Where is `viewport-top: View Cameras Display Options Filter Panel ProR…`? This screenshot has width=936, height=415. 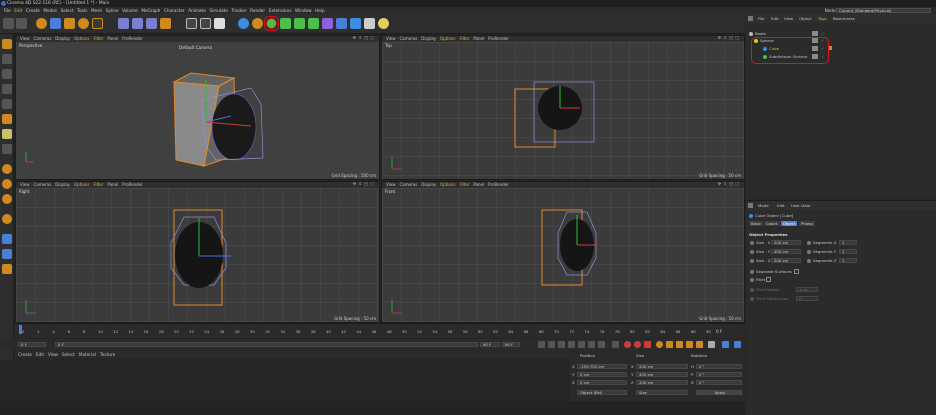
viewport-top: View Cameras Display Options Filter Panel ProR… is located at coordinates (563, 107).